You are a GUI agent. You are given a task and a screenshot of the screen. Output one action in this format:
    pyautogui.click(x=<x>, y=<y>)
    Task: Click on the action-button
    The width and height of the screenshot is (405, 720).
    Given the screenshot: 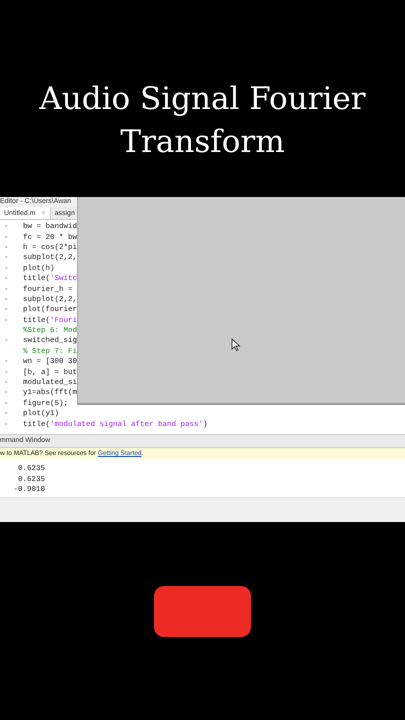 What is the action you would take?
    pyautogui.click(x=202, y=611)
    